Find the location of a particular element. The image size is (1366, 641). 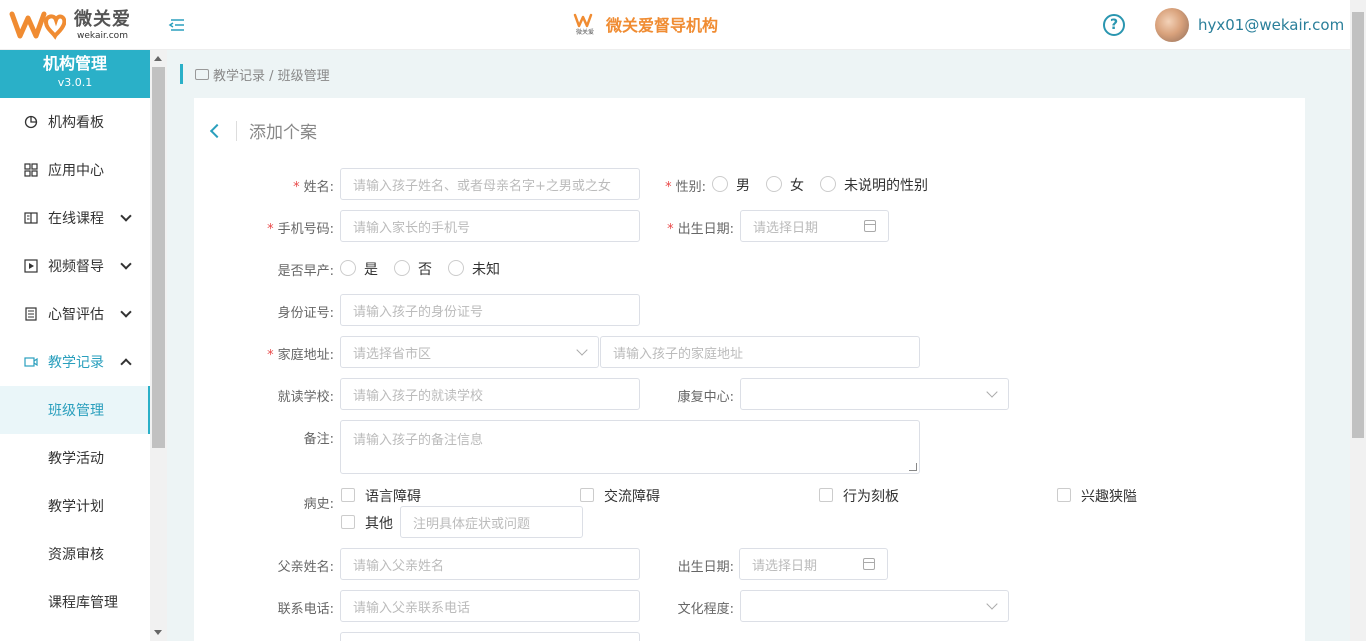

premature-label: 是否早产: is located at coordinates (305, 271).